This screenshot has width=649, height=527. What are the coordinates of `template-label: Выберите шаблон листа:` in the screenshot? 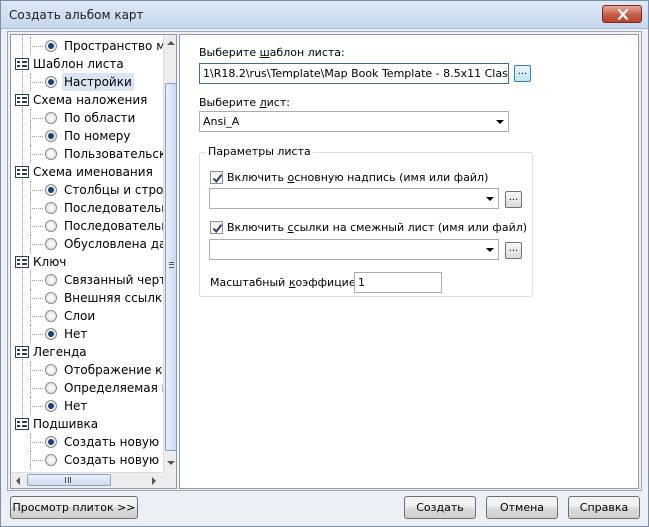 It's located at (272, 52).